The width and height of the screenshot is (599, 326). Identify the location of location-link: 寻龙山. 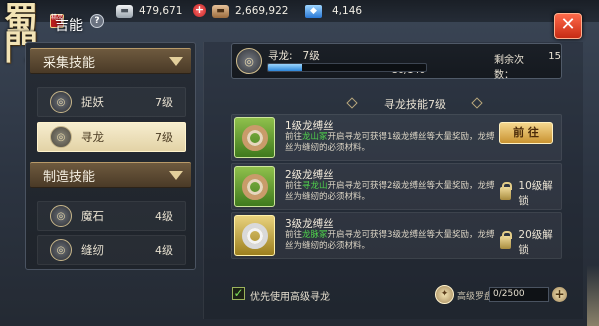
(315, 186).